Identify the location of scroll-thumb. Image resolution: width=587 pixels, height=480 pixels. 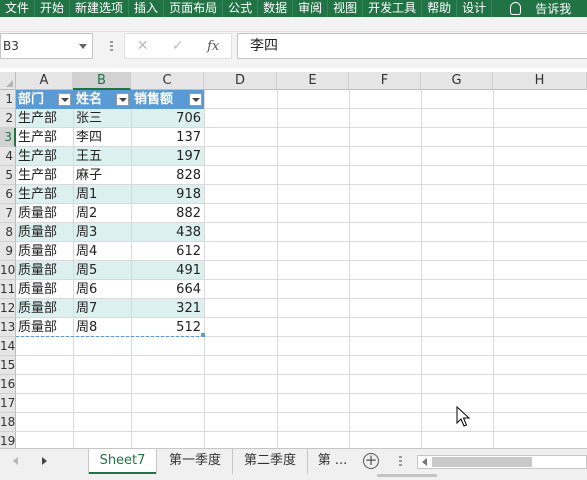
(482, 462).